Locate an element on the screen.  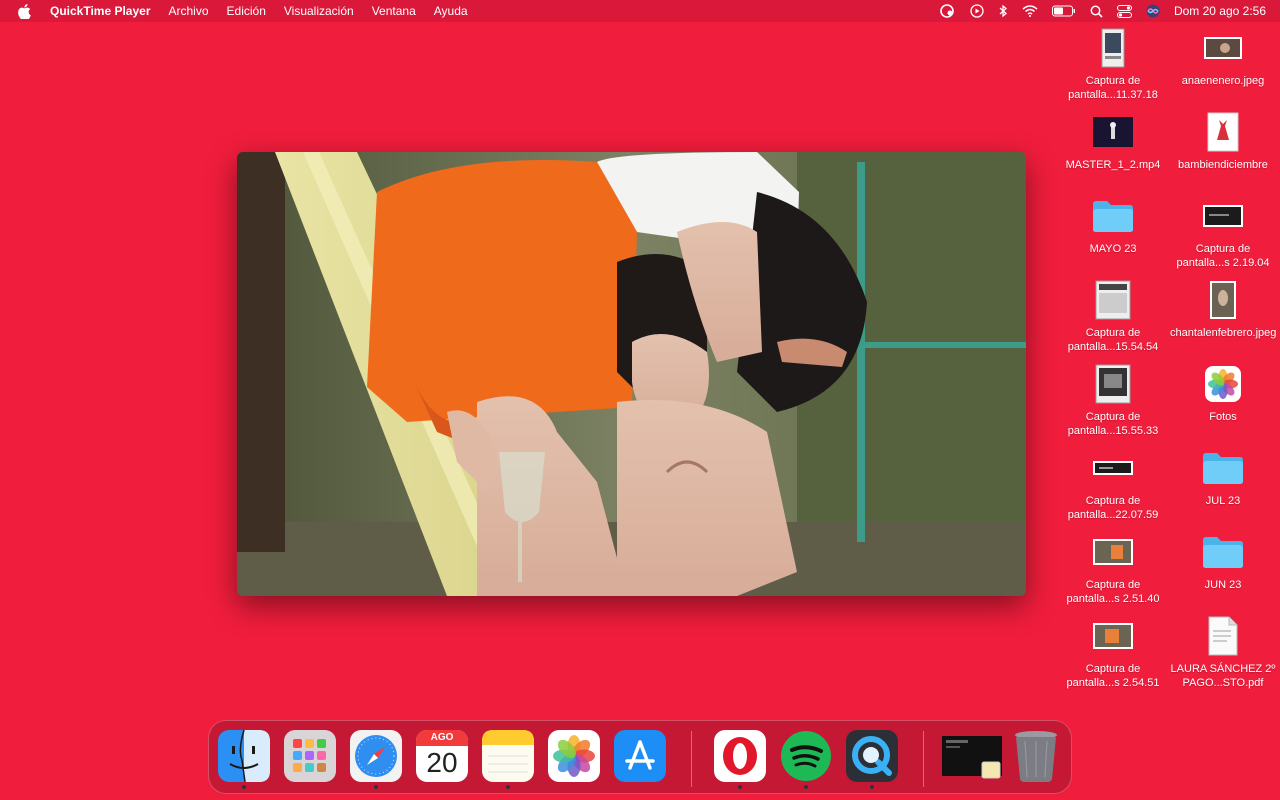
dock-launchpad is located at coordinates (310, 756).